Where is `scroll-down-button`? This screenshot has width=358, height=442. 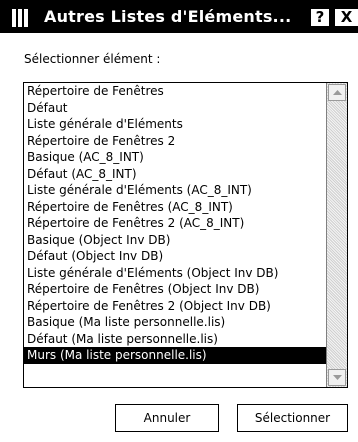
scroll-down-button is located at coordinates (337, 377).